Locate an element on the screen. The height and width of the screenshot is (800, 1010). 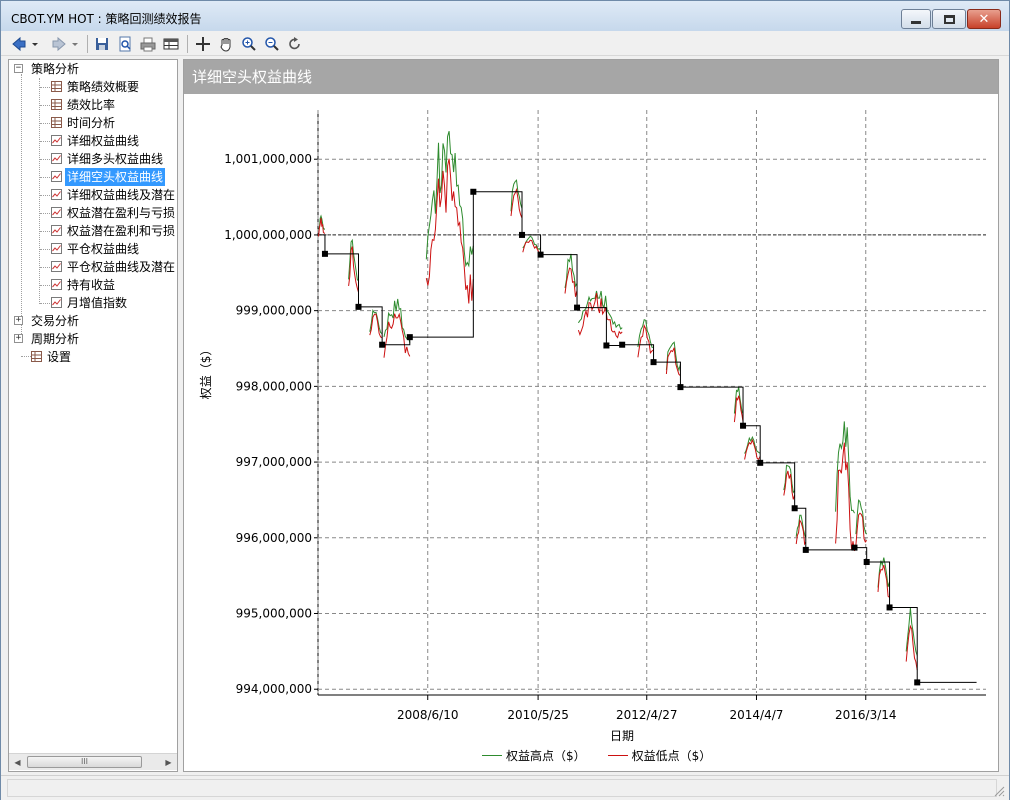
chart-legend: 权益高点（$） 权益低点（$） is located at coordinates (607, 755).